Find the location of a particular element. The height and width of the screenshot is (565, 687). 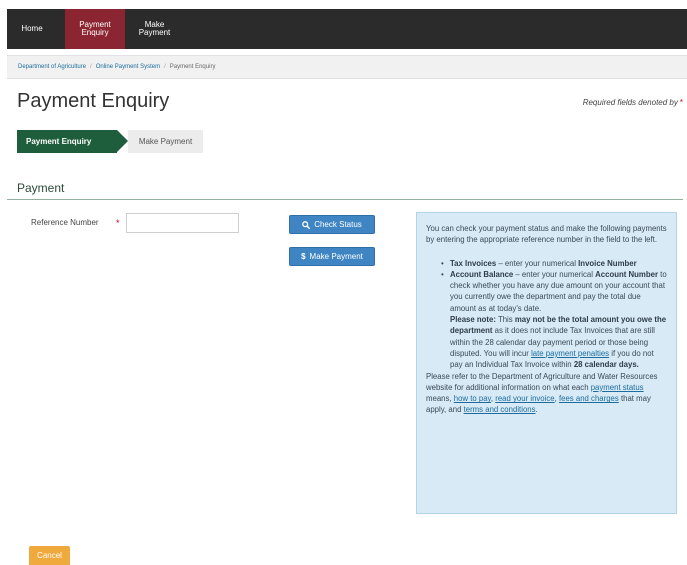

invoice-number-term: Invoice Number is located at coordinates (607, 263).